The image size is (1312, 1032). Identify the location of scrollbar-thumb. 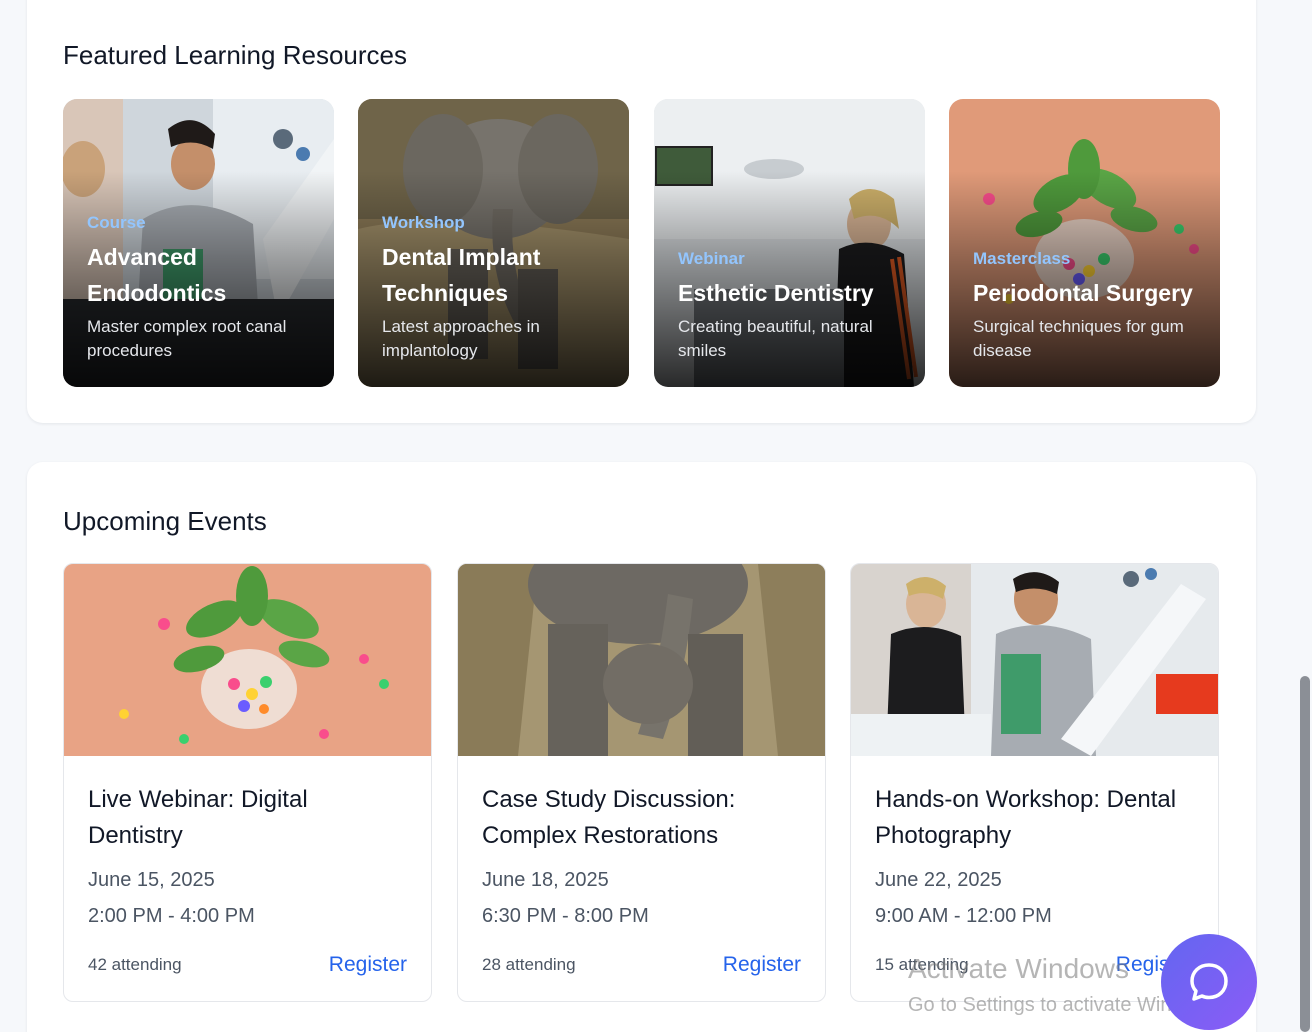
(1305, 854).